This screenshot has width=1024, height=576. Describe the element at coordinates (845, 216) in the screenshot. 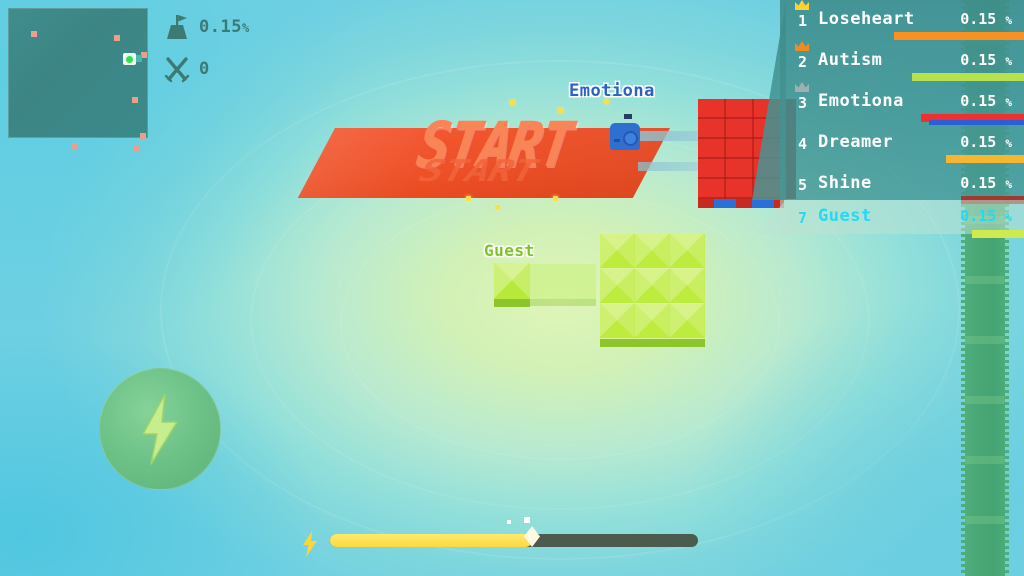

I see `leaderboard-player-name: Guest` at that location.